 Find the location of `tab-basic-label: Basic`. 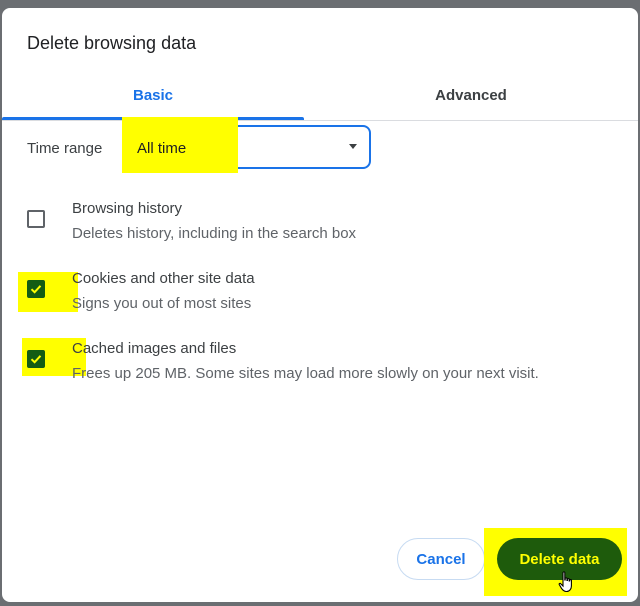

tab-basic-label: Basic is located at coordinates (153, 95).